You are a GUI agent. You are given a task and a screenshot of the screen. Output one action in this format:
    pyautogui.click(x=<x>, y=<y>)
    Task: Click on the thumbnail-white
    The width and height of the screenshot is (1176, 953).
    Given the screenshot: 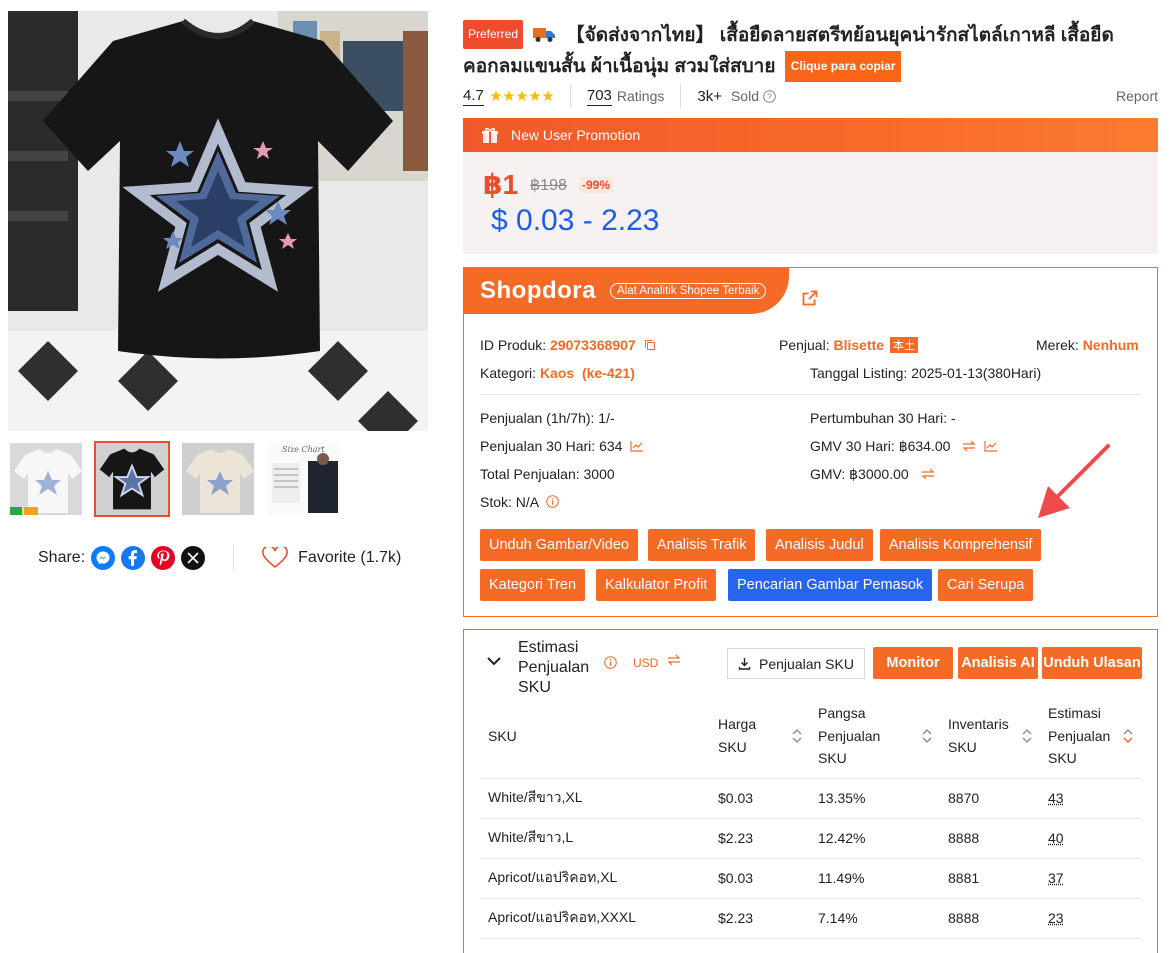 What is the action you would take?
    pyautogui.click(x=46, y=479)
    